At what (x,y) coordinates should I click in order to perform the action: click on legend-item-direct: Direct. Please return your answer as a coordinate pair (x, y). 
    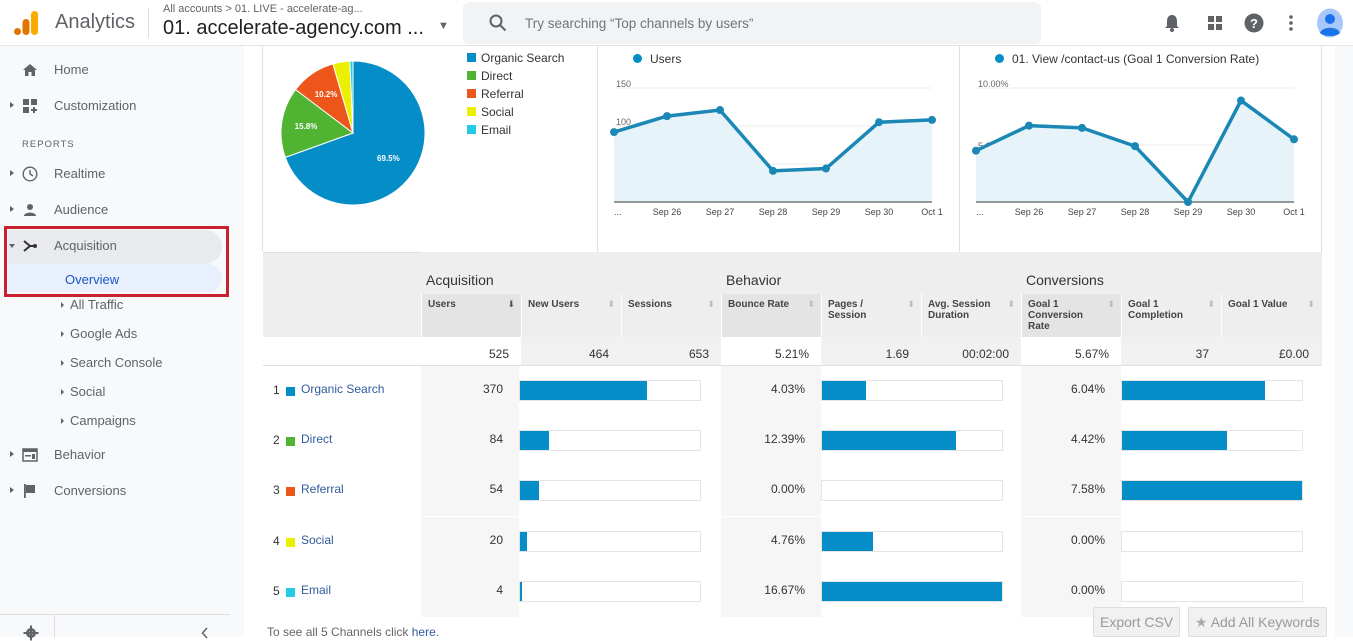
    Looking at the image, I should click on (489, 78).